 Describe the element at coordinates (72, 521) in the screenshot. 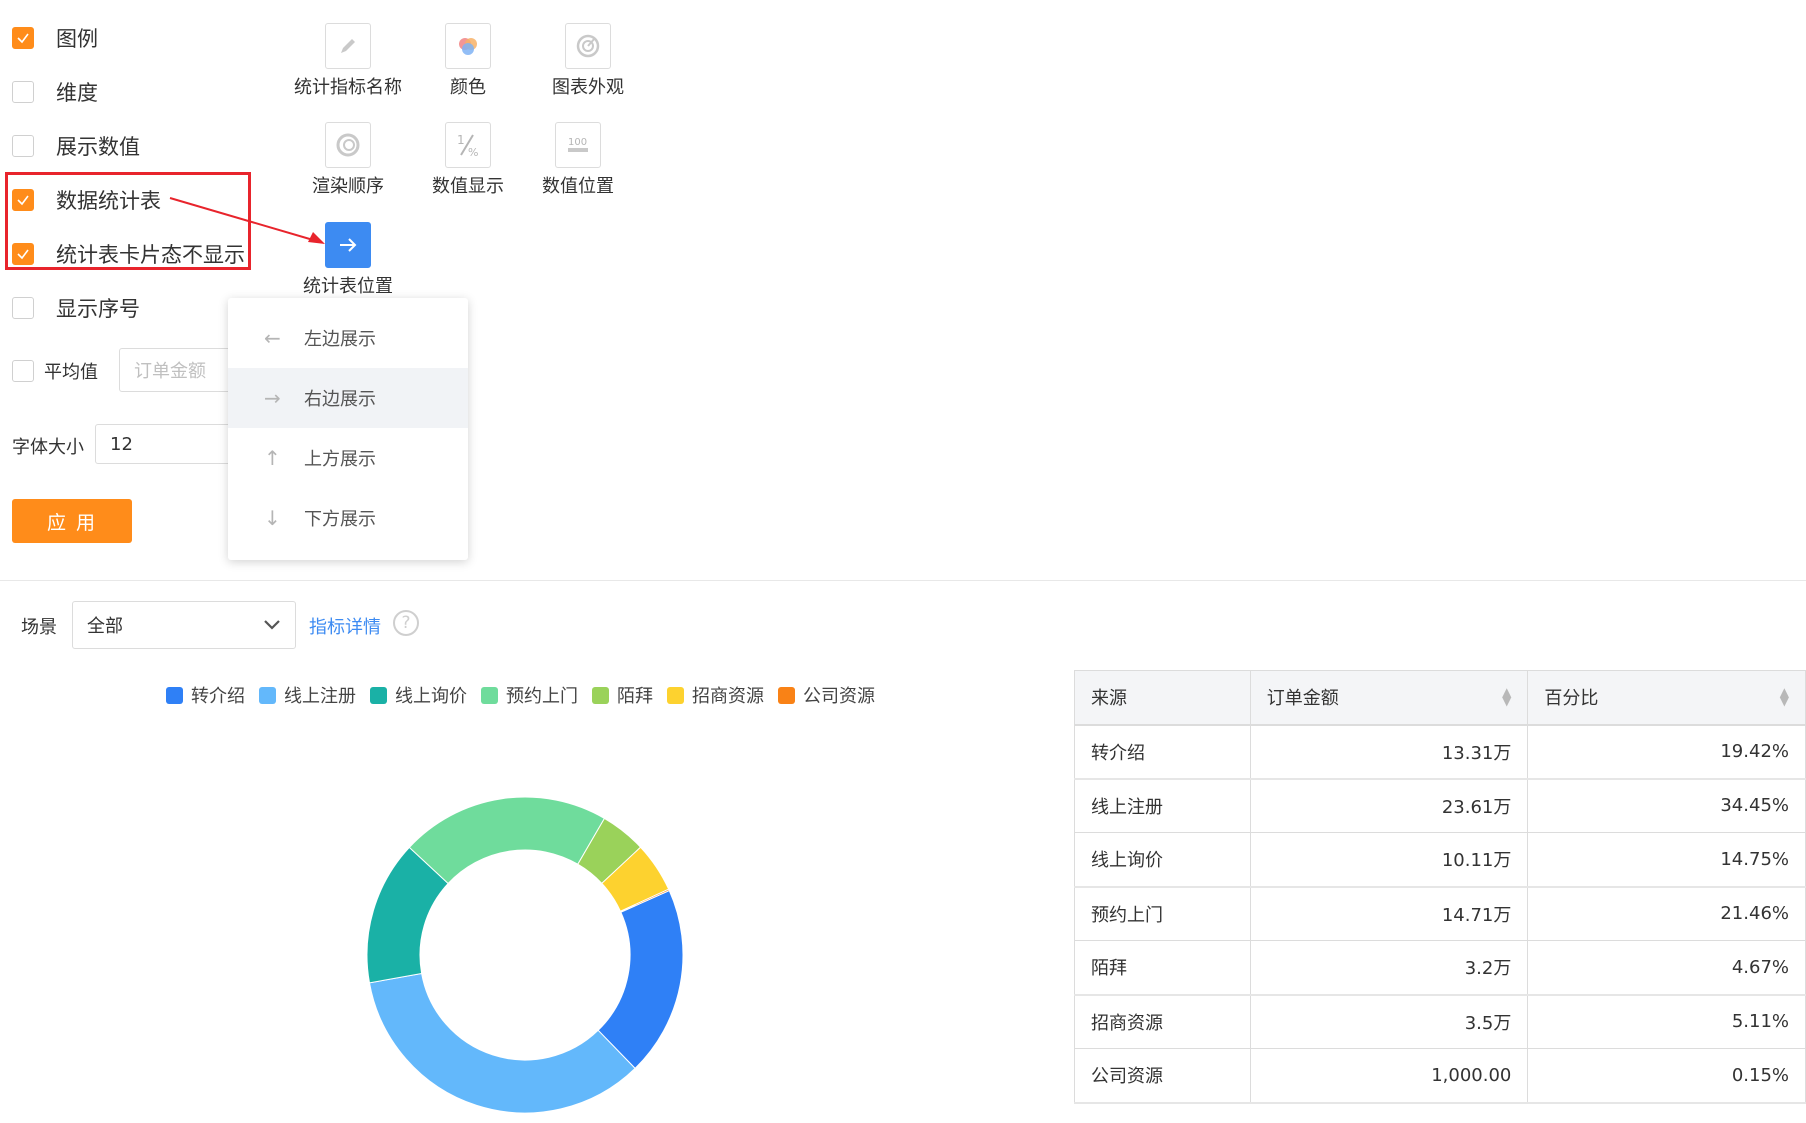

I see `apply-button: 应 用` at that location.